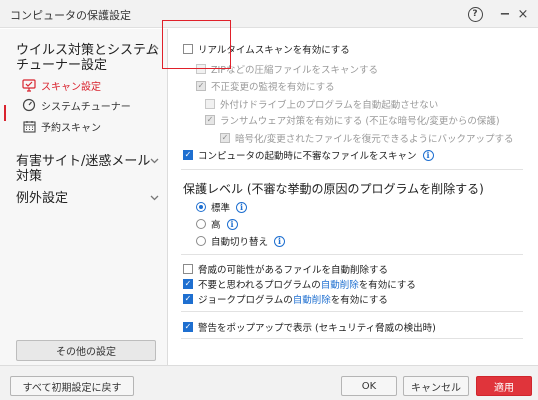 The image size is (538, 400). I want to click on level-standard-radio, so click(201, 207).